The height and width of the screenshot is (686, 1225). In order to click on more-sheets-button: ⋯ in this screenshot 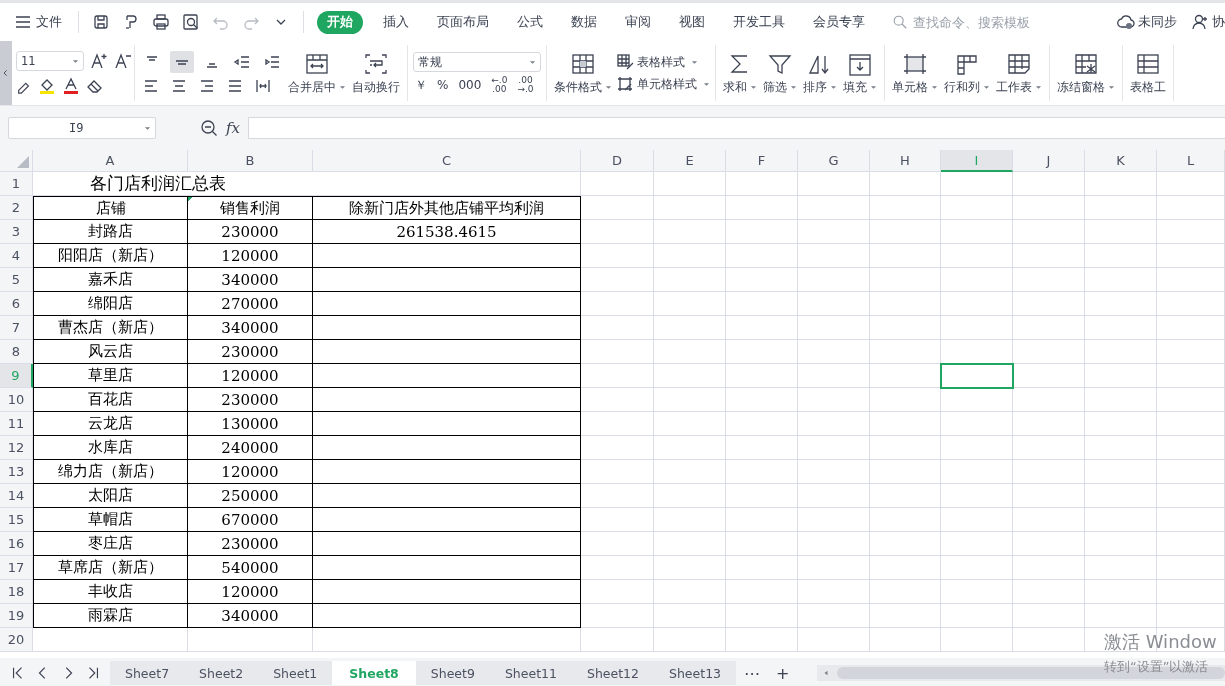, I will do `click(752, 673)`.